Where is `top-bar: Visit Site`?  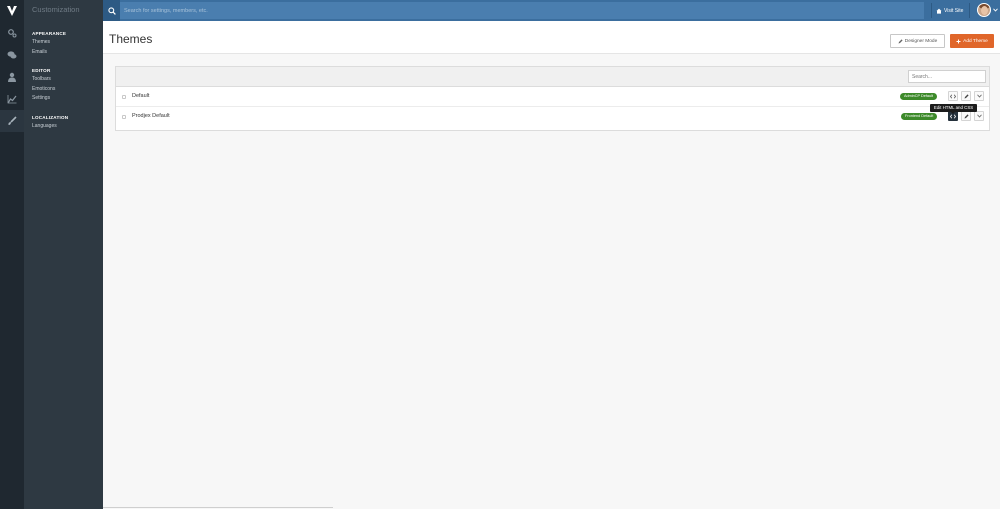
top-bar: Visit Site is located at coordinates (551, 10).